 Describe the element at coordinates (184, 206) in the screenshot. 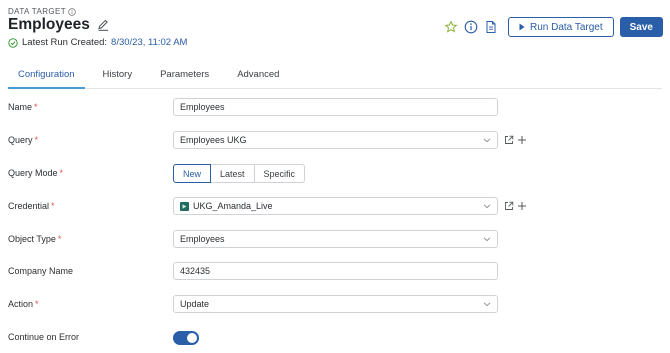

I see `credential-connector-icon` at that location.